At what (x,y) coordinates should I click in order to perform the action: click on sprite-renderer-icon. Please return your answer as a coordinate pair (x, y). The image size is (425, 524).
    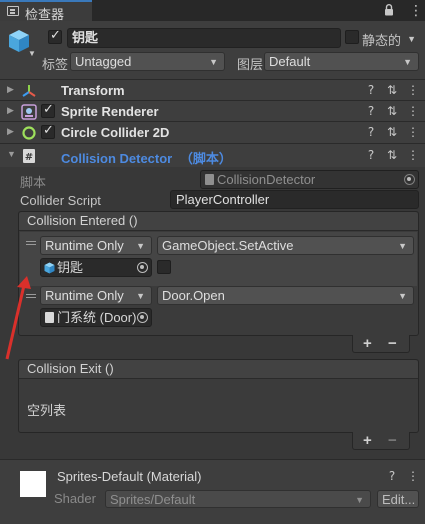
    Looking at the image, I should click on (29, 112).